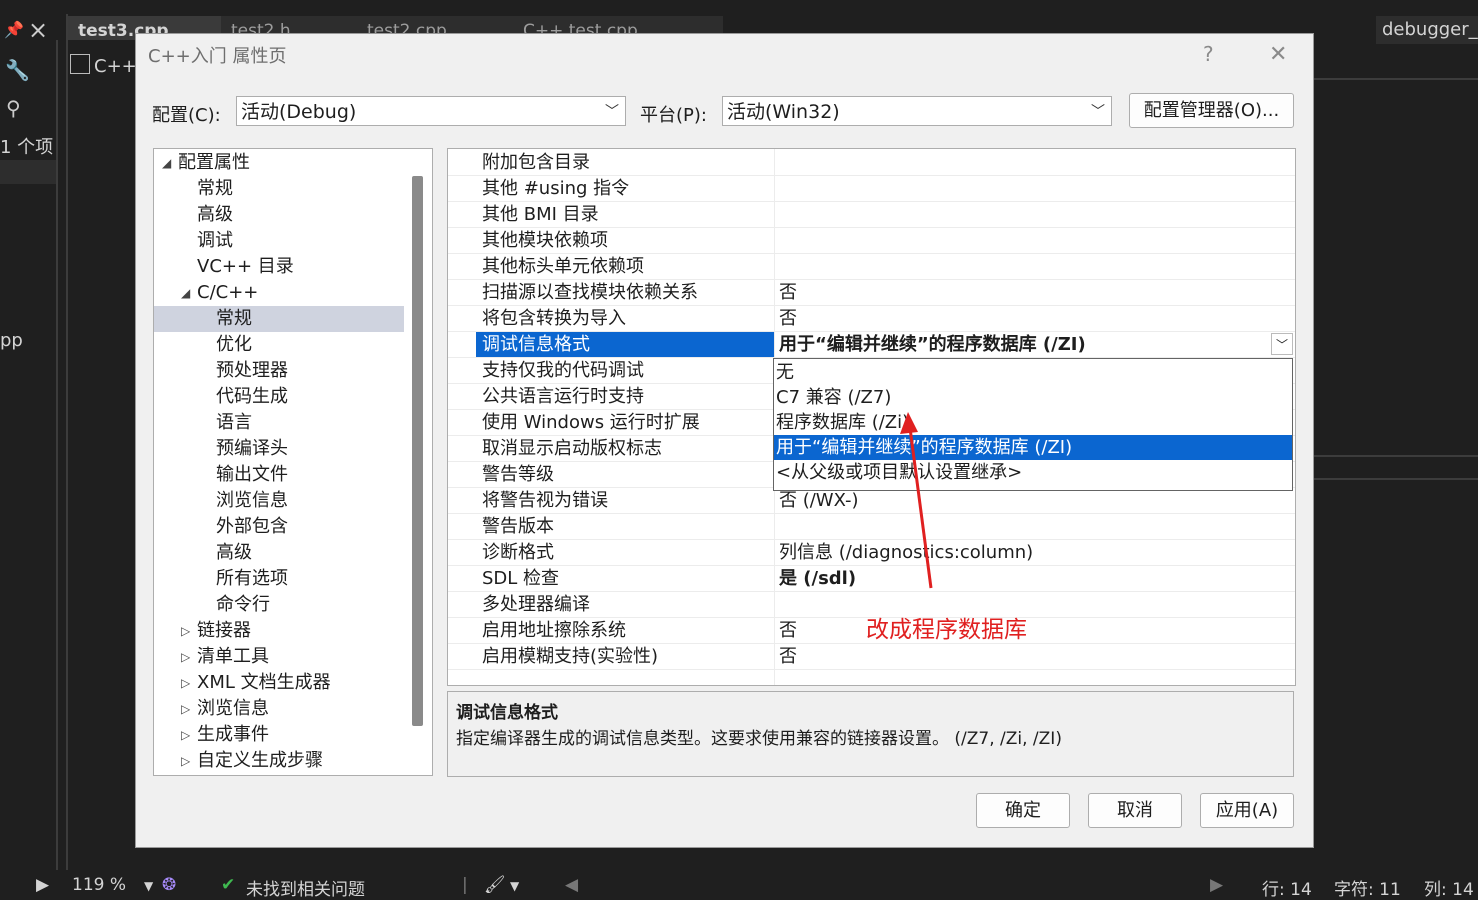 The width and height of the screenshot is (1478, 900). I want to click on annotation-arrow, so click(916, 500).